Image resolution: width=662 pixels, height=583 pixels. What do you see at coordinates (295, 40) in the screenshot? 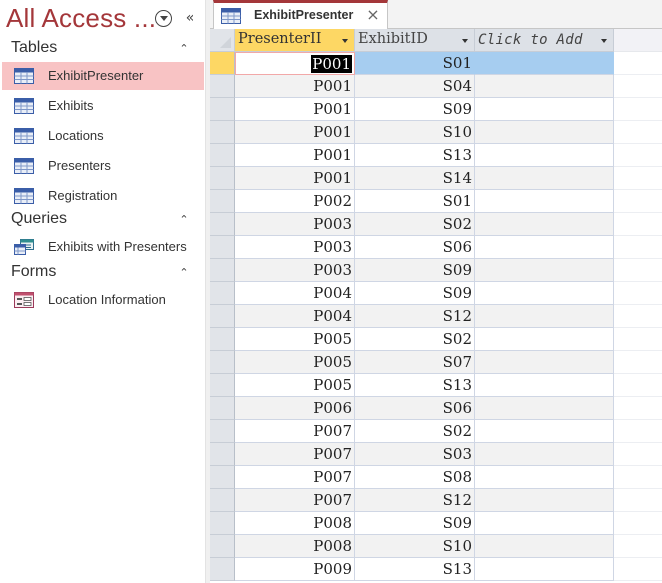
I see `column-header-presenterid: PresenterII` at bounding box center [295, 40].